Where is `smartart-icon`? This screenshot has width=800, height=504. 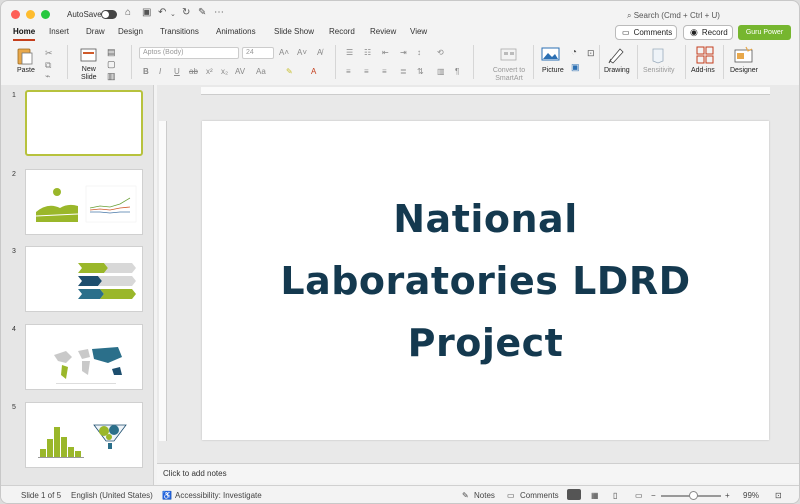 smartart-icon is located at coordinates (509, 55).